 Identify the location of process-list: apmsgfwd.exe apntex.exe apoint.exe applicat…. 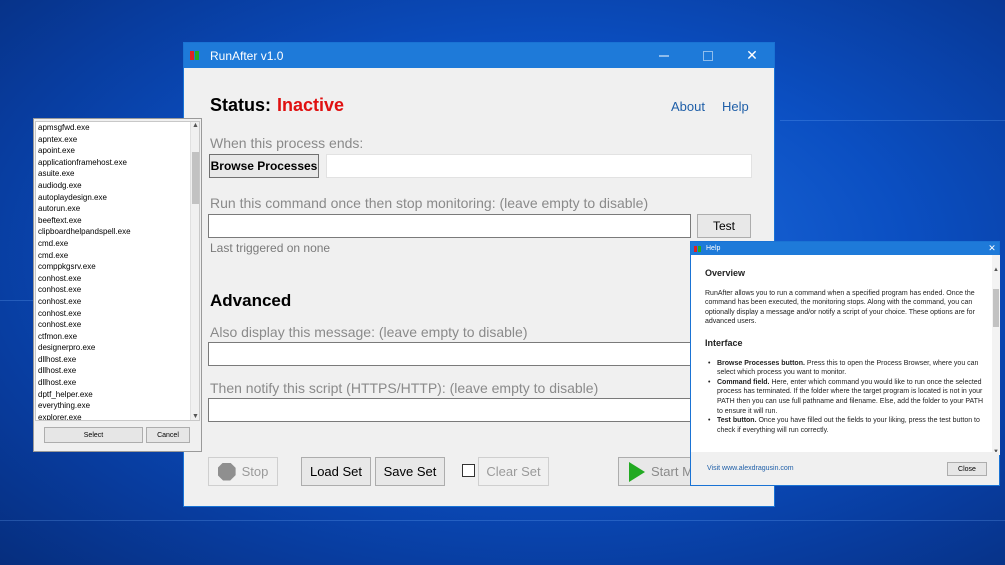
(117, 271).